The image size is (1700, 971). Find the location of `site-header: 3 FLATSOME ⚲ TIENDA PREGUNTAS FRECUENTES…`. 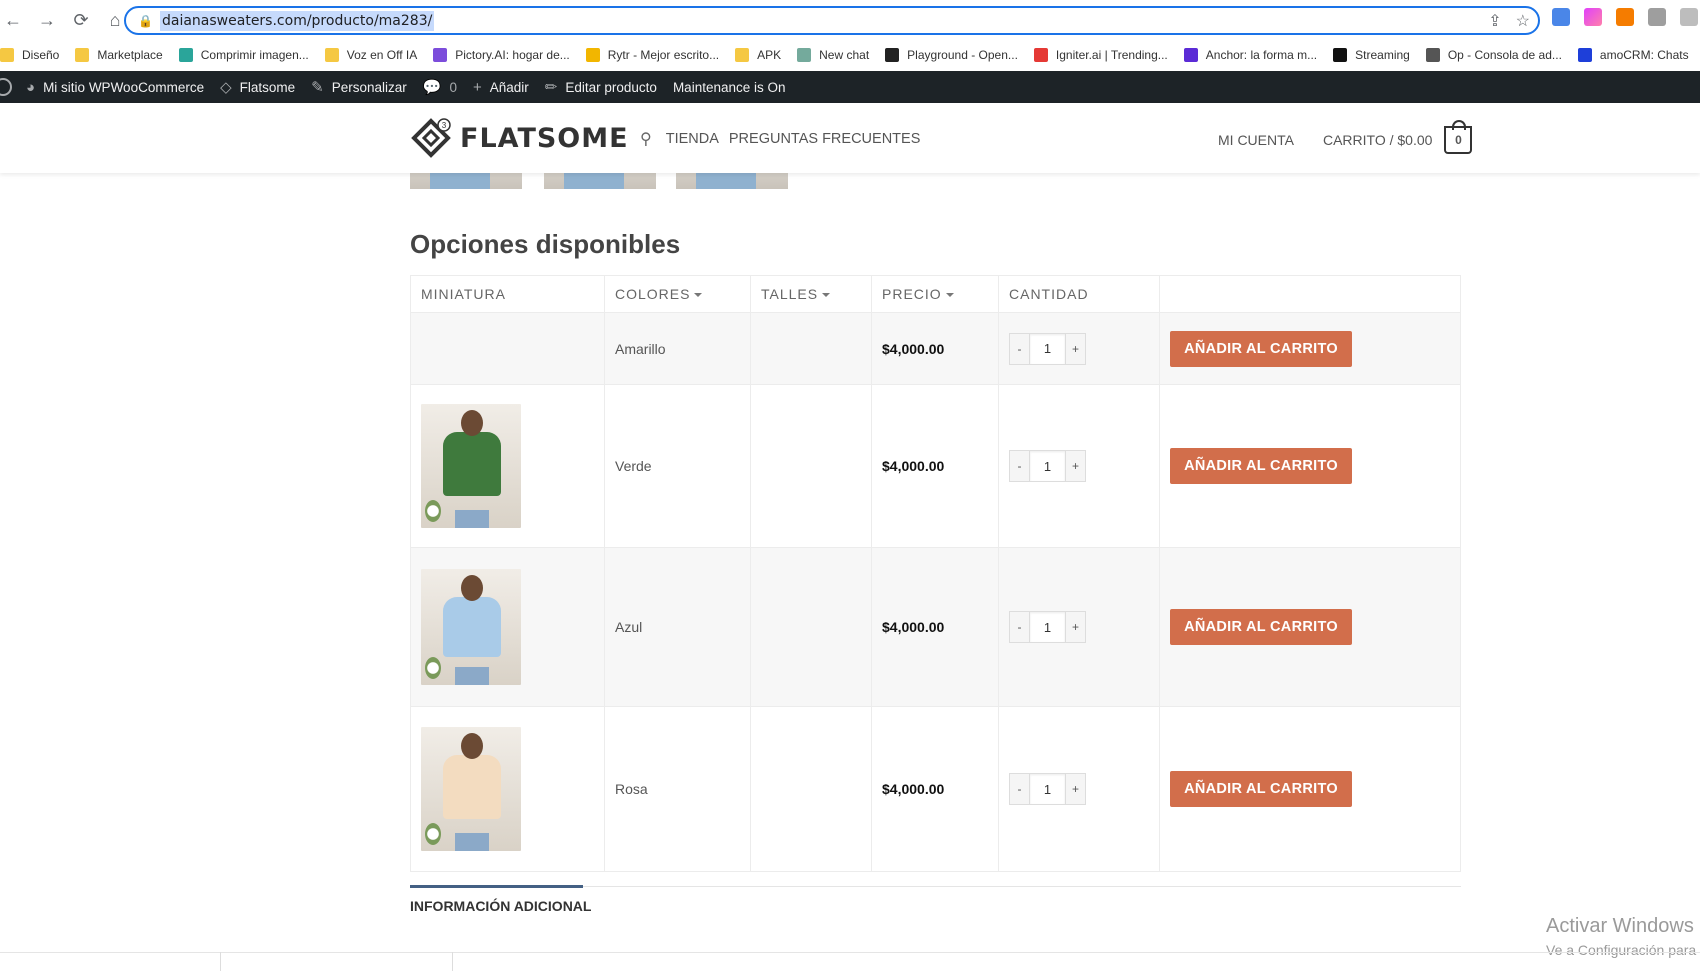

site-header: 3 FLATSOME ⚲ TIENDA PREGUNTAS FRECUENTES… is located at coordinates (850, 138).